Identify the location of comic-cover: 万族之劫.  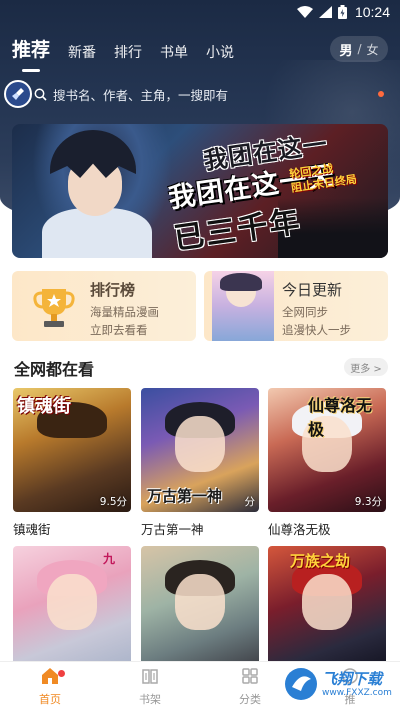
(327, 608).